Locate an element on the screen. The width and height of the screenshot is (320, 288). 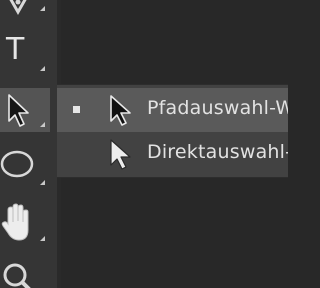
tool-ellipse is located at coordinates (25, 164).